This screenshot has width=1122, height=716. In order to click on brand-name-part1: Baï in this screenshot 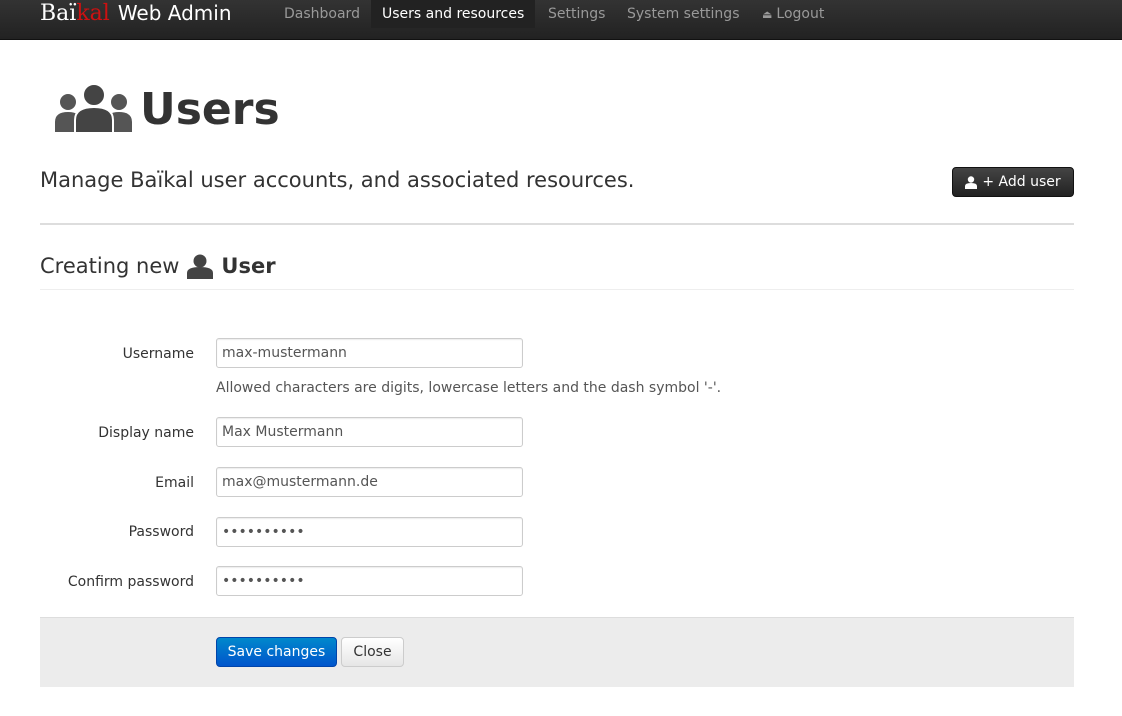, I will do `click(58, 13)`.